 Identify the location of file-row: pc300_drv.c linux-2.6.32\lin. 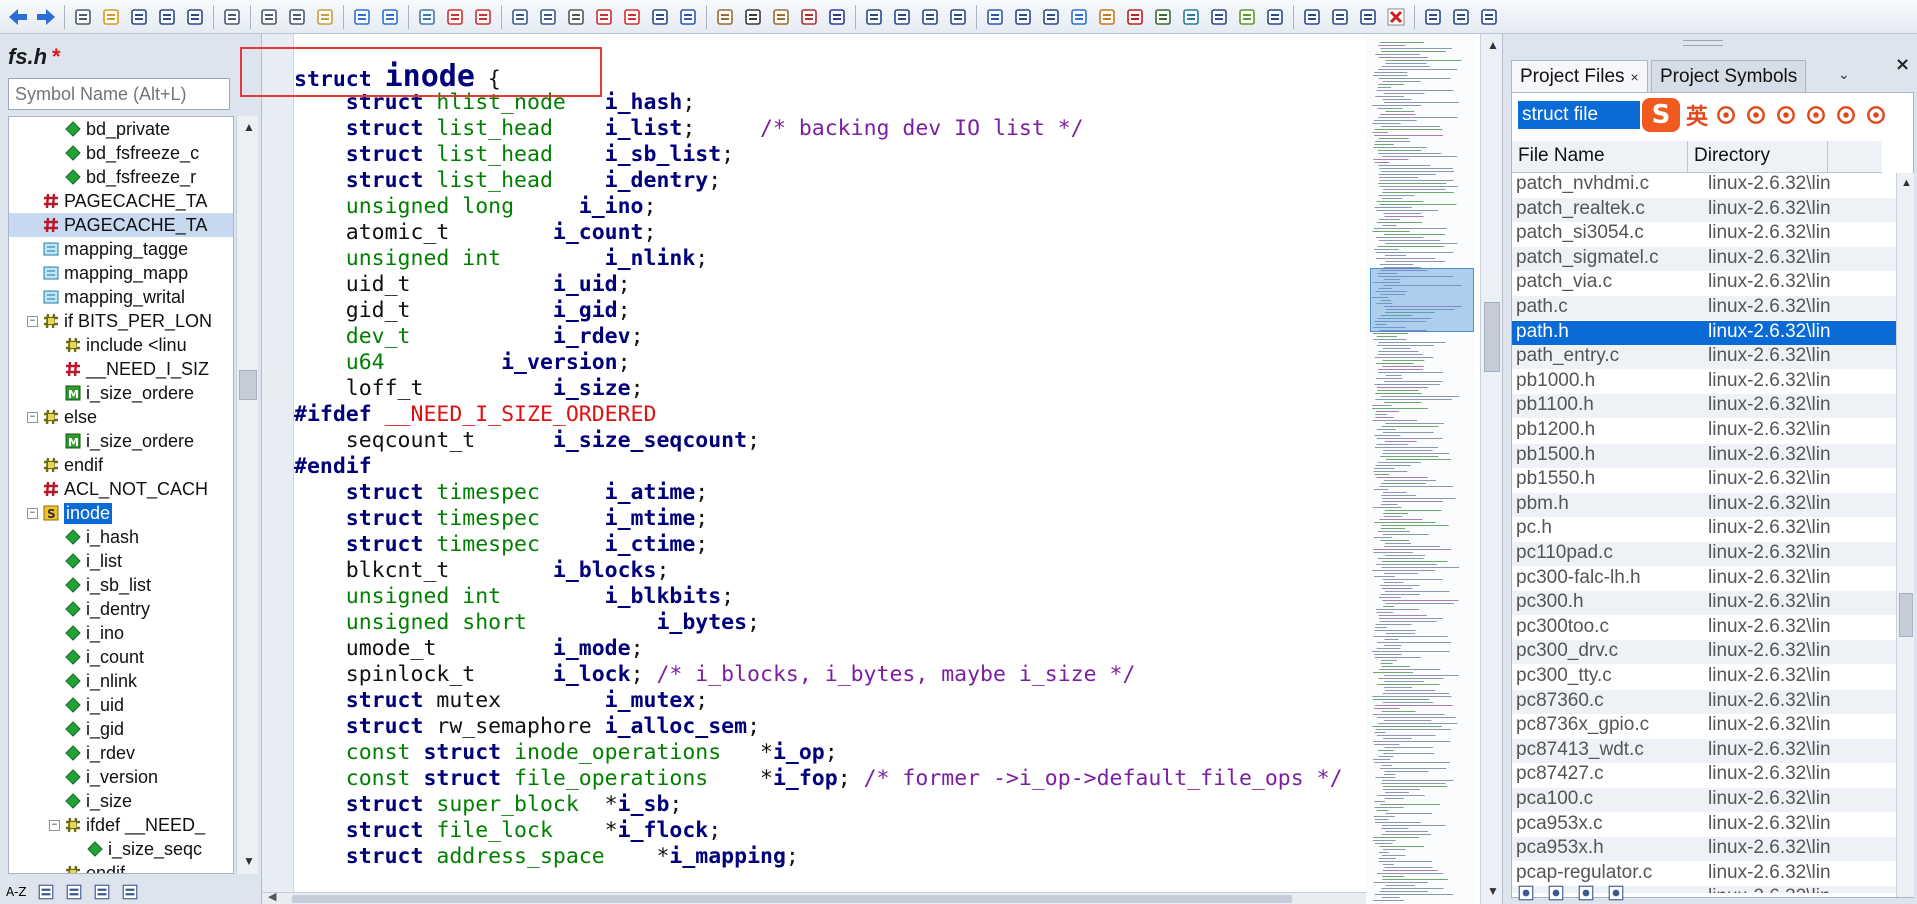
(1704, 652).